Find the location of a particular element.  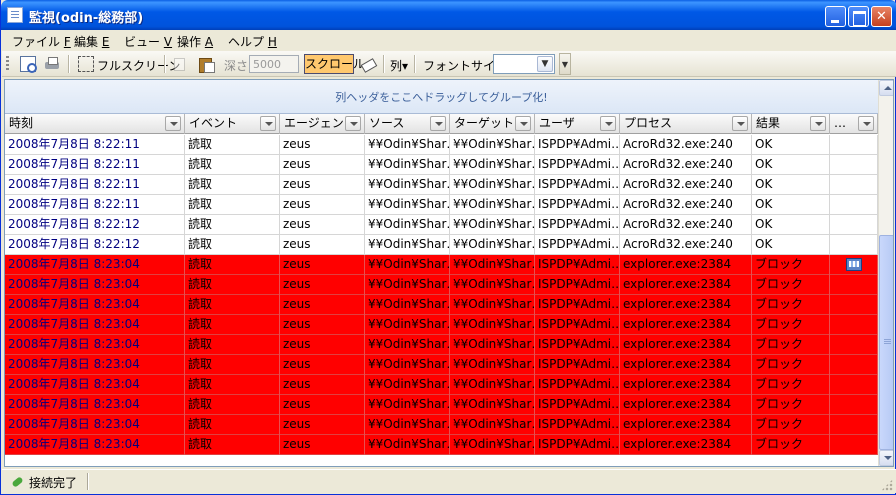

menu-bar: ファイル F 編集 E ビュー V 操作 A ヘルプ H is located at coordinates (449, 40).